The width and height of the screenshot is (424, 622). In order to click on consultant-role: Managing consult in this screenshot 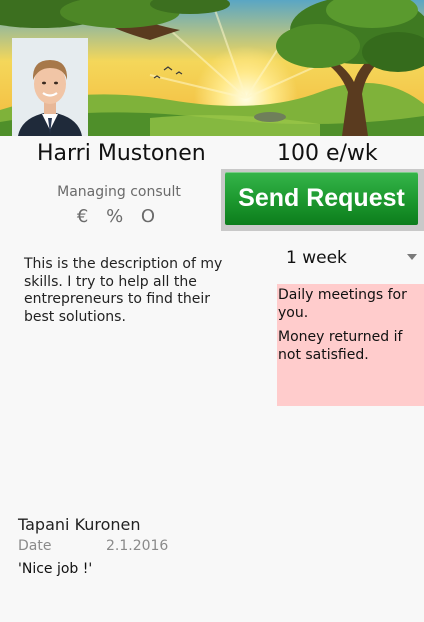, I will do `click(119, 192)`.